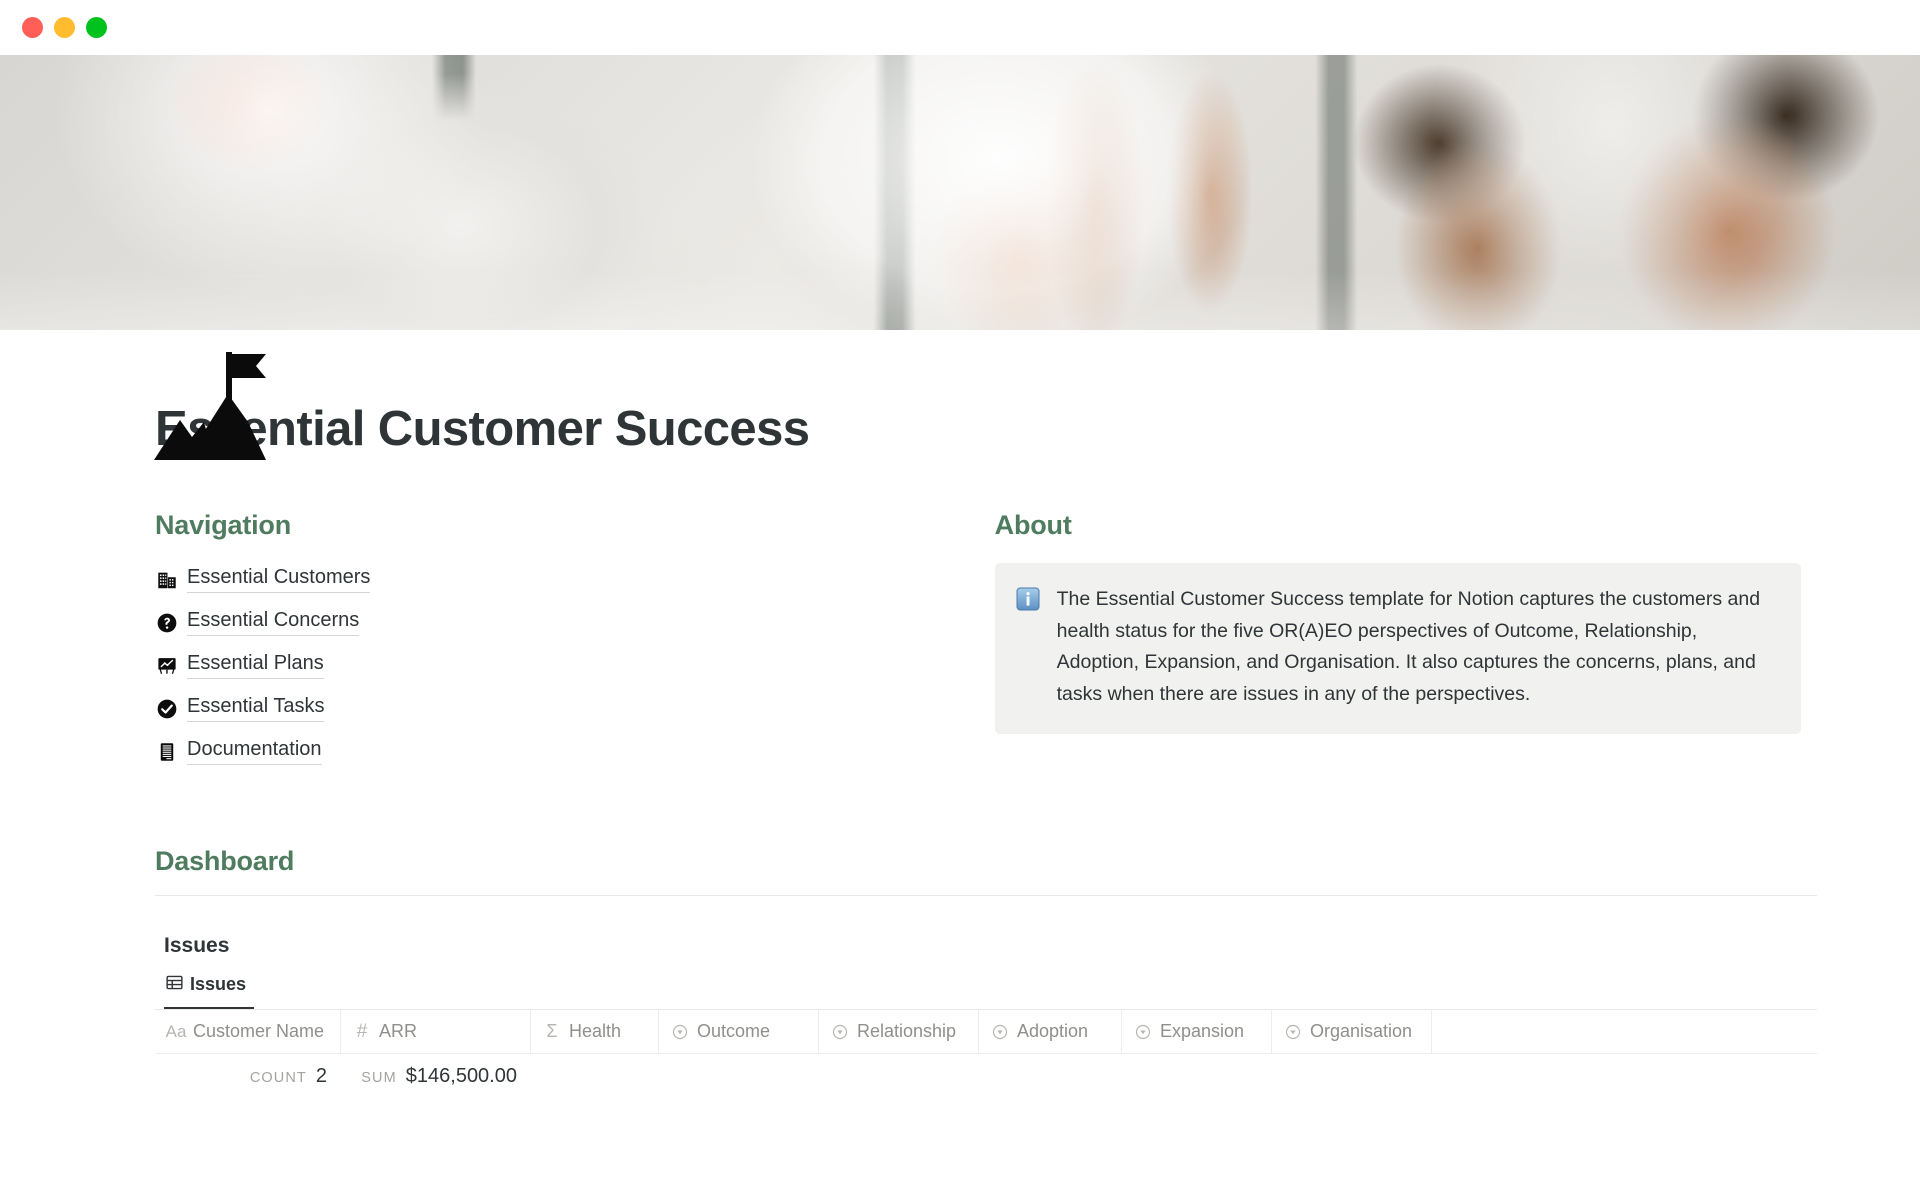  I want to click on column-header-outcome: Outcome, so click(739, 1031).